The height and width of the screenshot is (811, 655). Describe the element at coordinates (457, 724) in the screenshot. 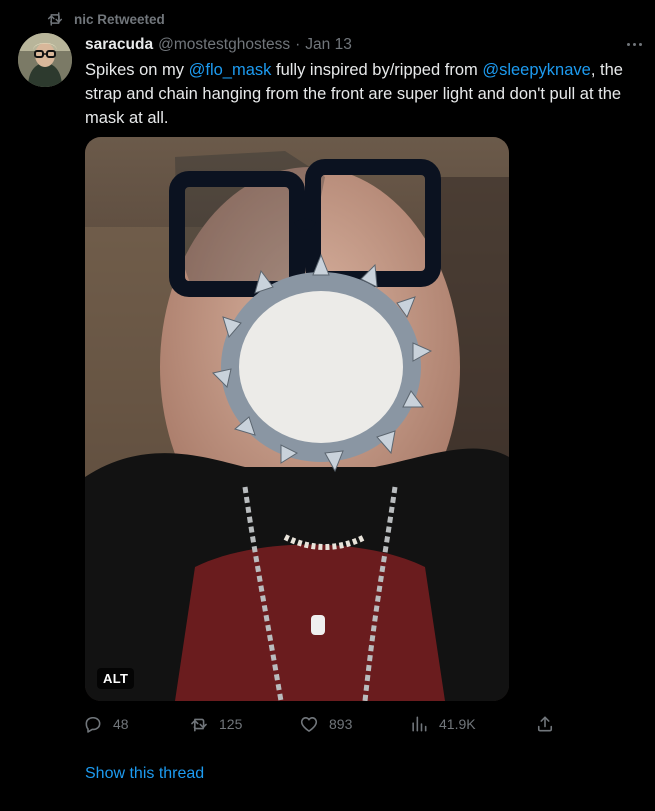

I see `view-count: 41.9K` at that location.